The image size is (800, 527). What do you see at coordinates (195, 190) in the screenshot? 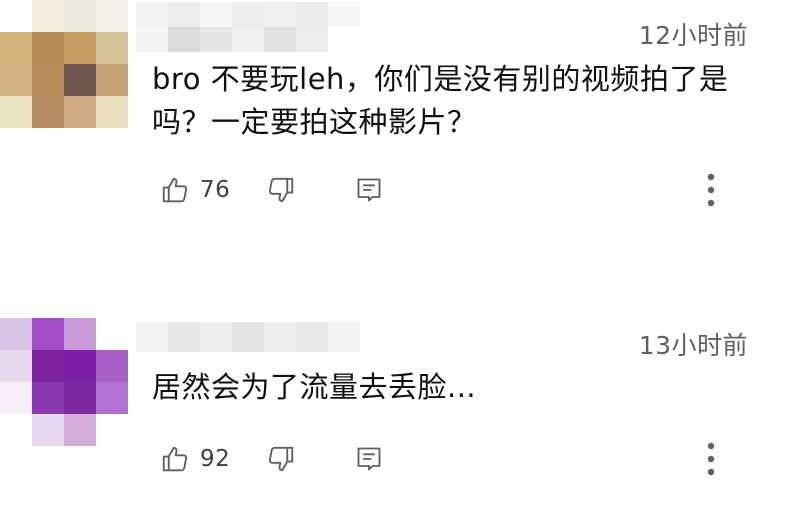
I see `like-button: 76` at bounding box center [195, 190].